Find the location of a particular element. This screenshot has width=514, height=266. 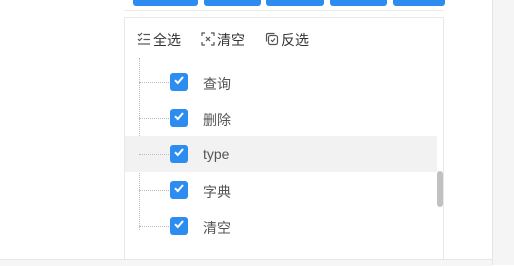

tree-scrollbar is located at coordinates (440, 189).